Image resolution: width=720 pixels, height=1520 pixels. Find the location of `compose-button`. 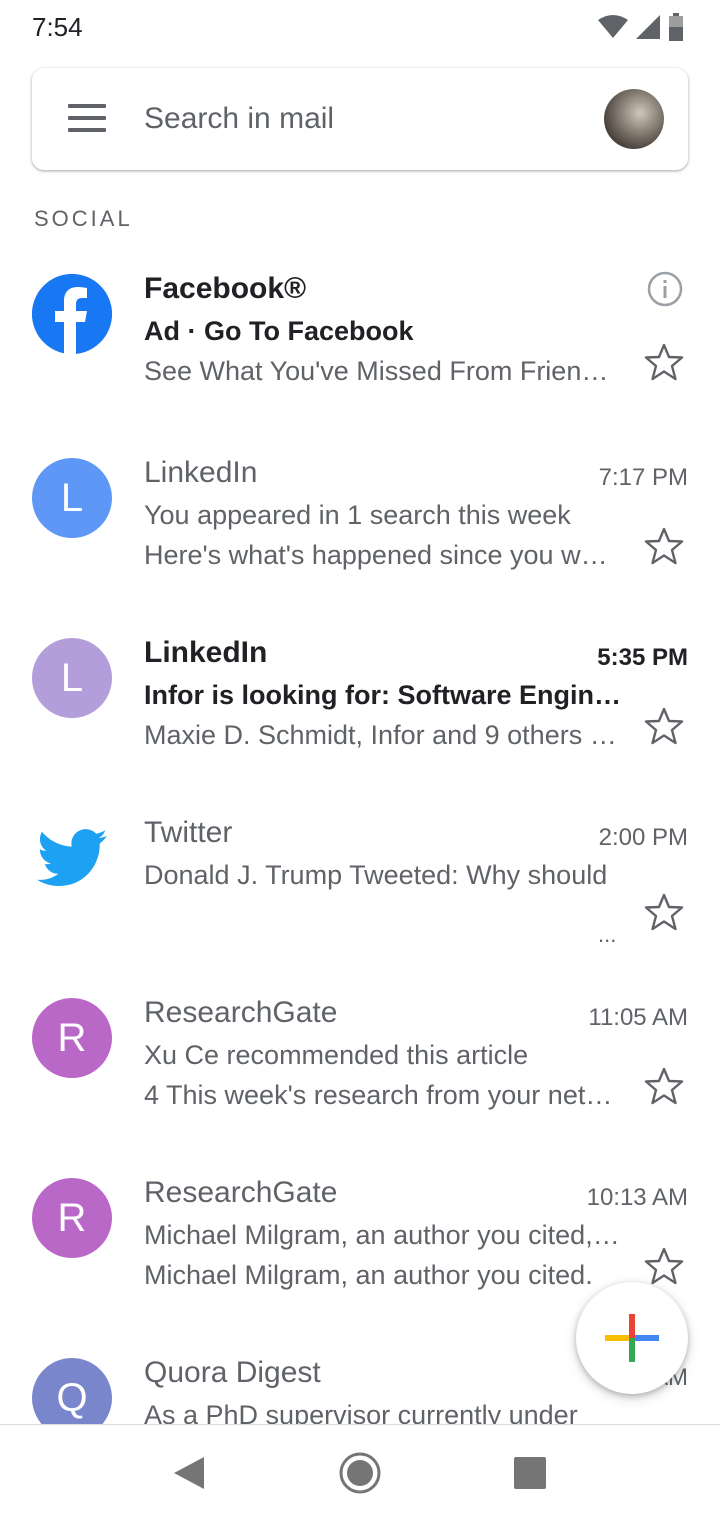

compose-button is located at coordinates (632, 1338).